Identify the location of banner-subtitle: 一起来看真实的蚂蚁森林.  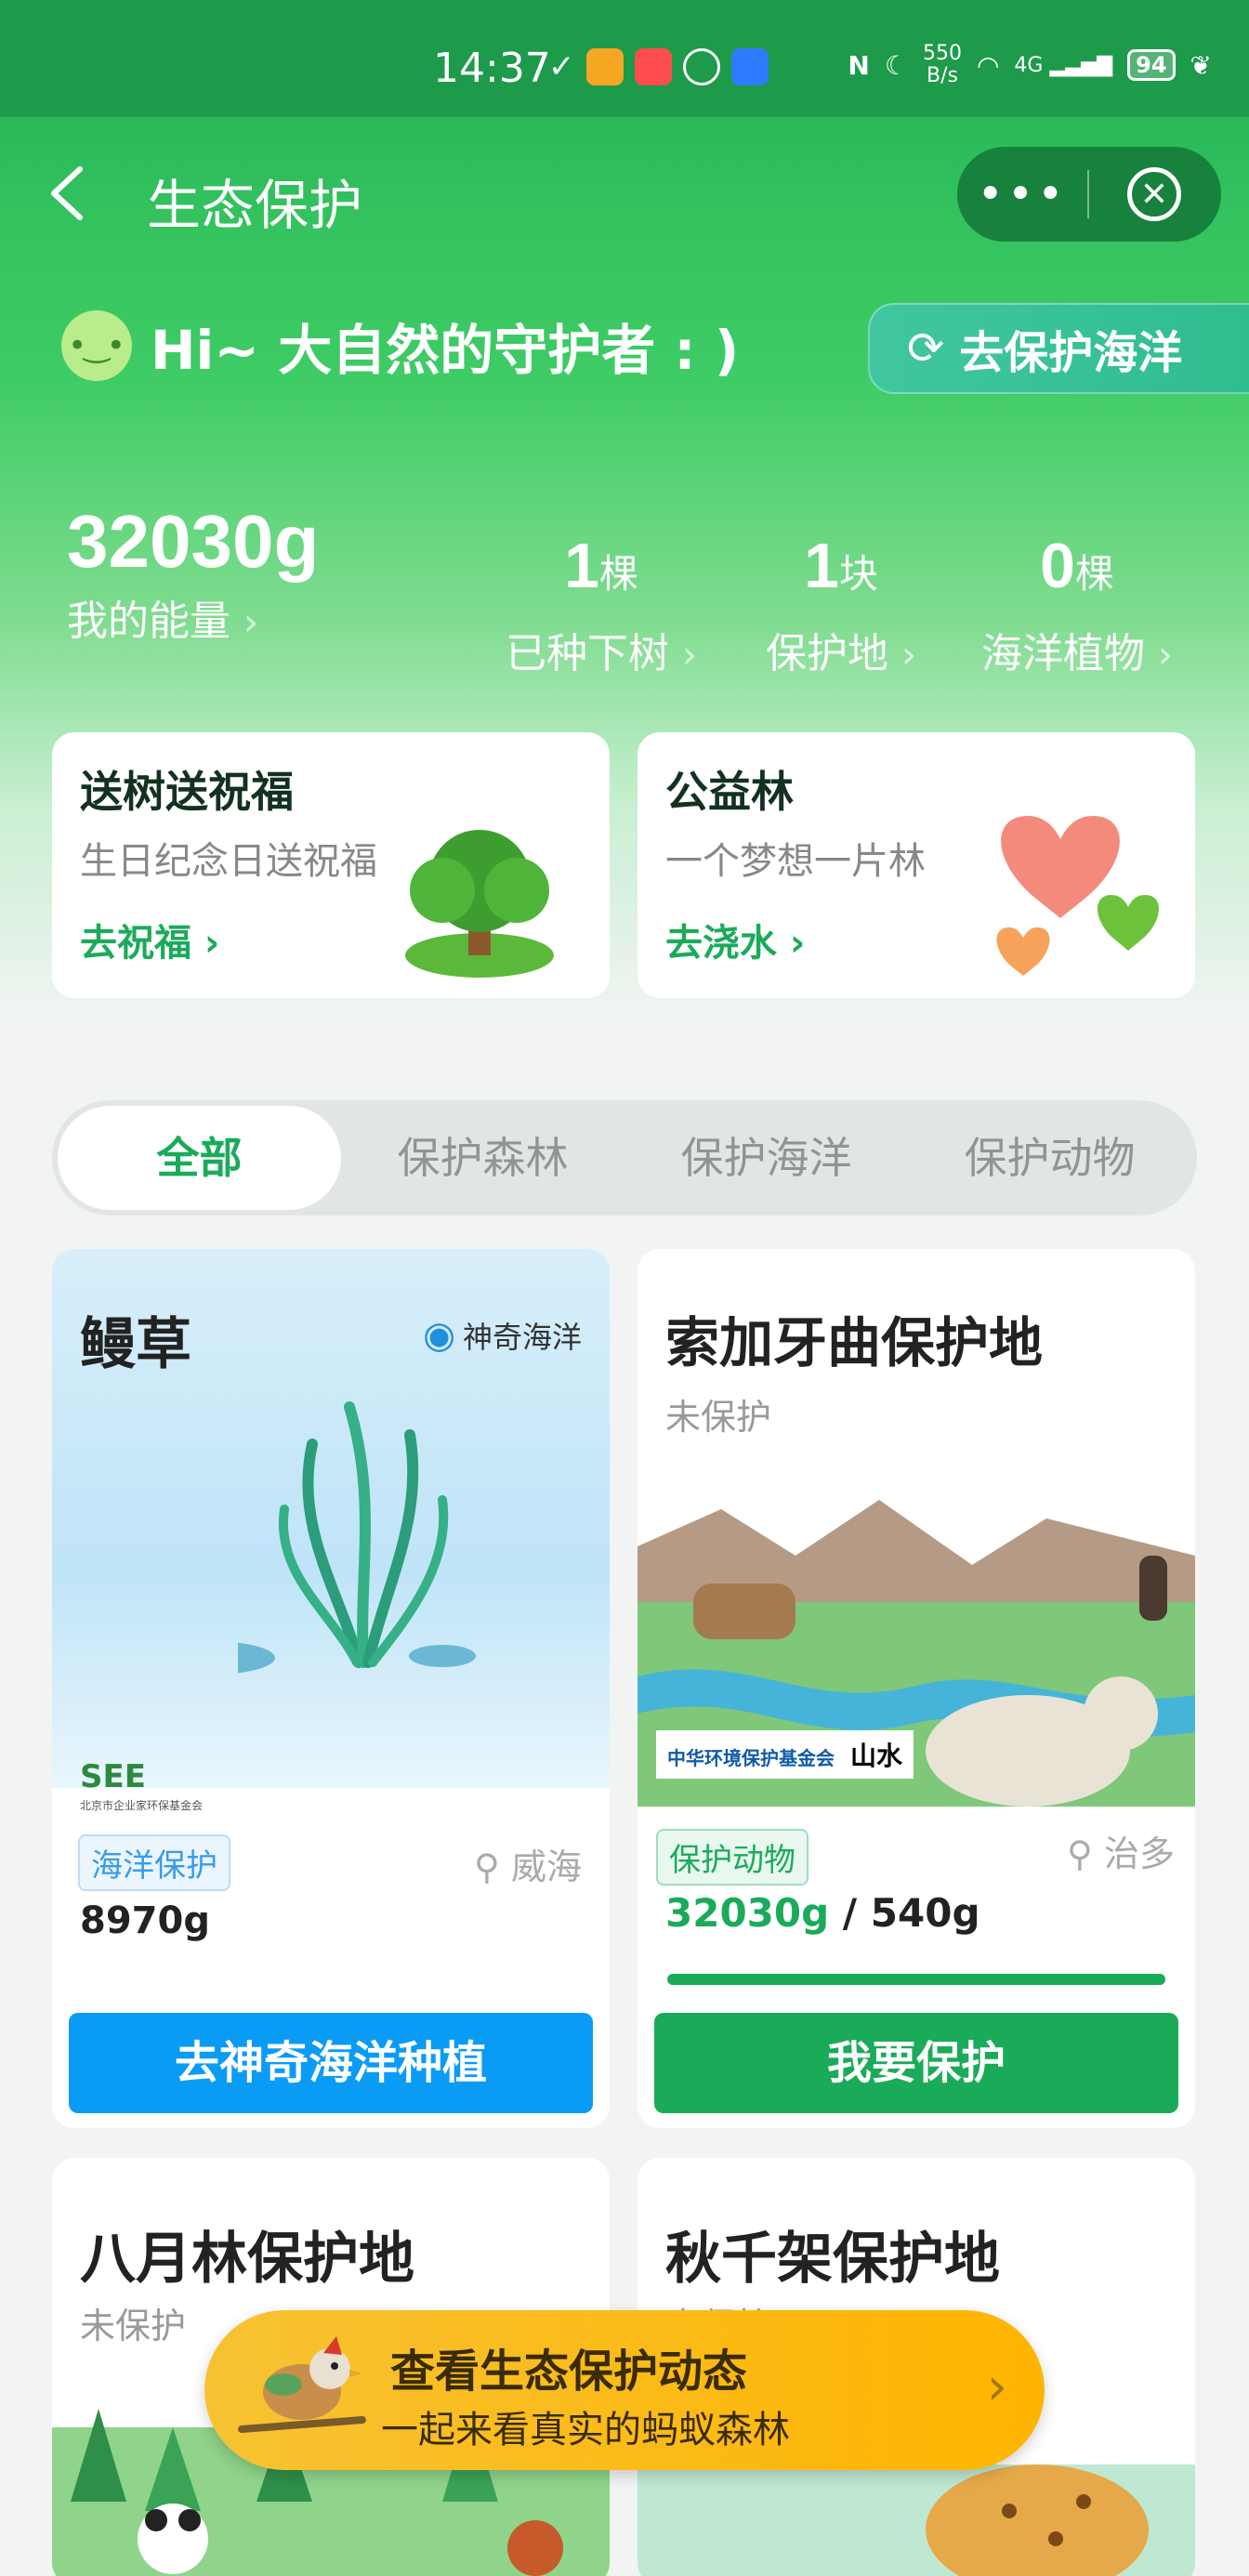
(585, 2430).